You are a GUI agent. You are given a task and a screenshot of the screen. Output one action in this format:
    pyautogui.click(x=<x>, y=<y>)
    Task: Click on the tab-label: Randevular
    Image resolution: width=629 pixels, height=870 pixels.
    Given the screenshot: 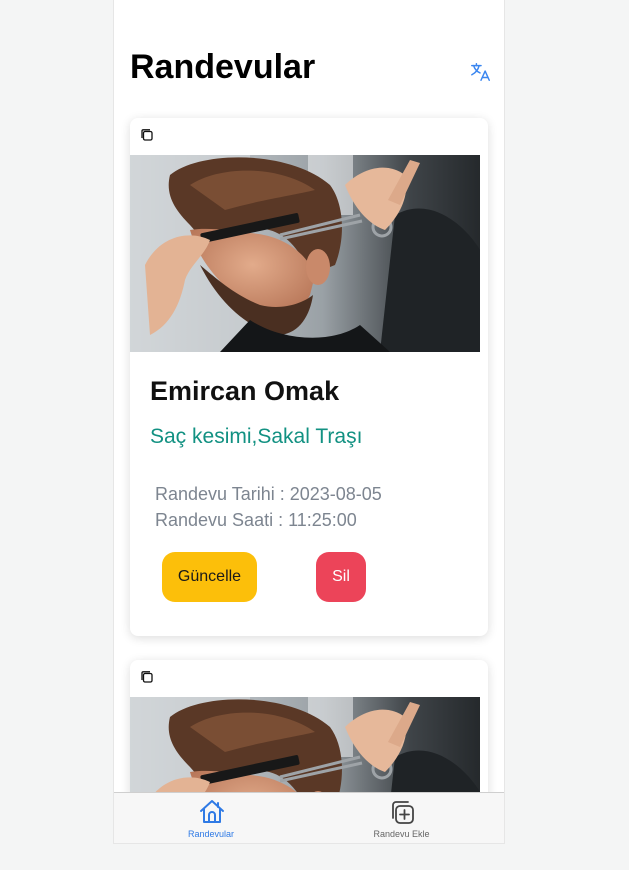 What is the action you would take?
    pyautogui.click(x=211, y=834)
    